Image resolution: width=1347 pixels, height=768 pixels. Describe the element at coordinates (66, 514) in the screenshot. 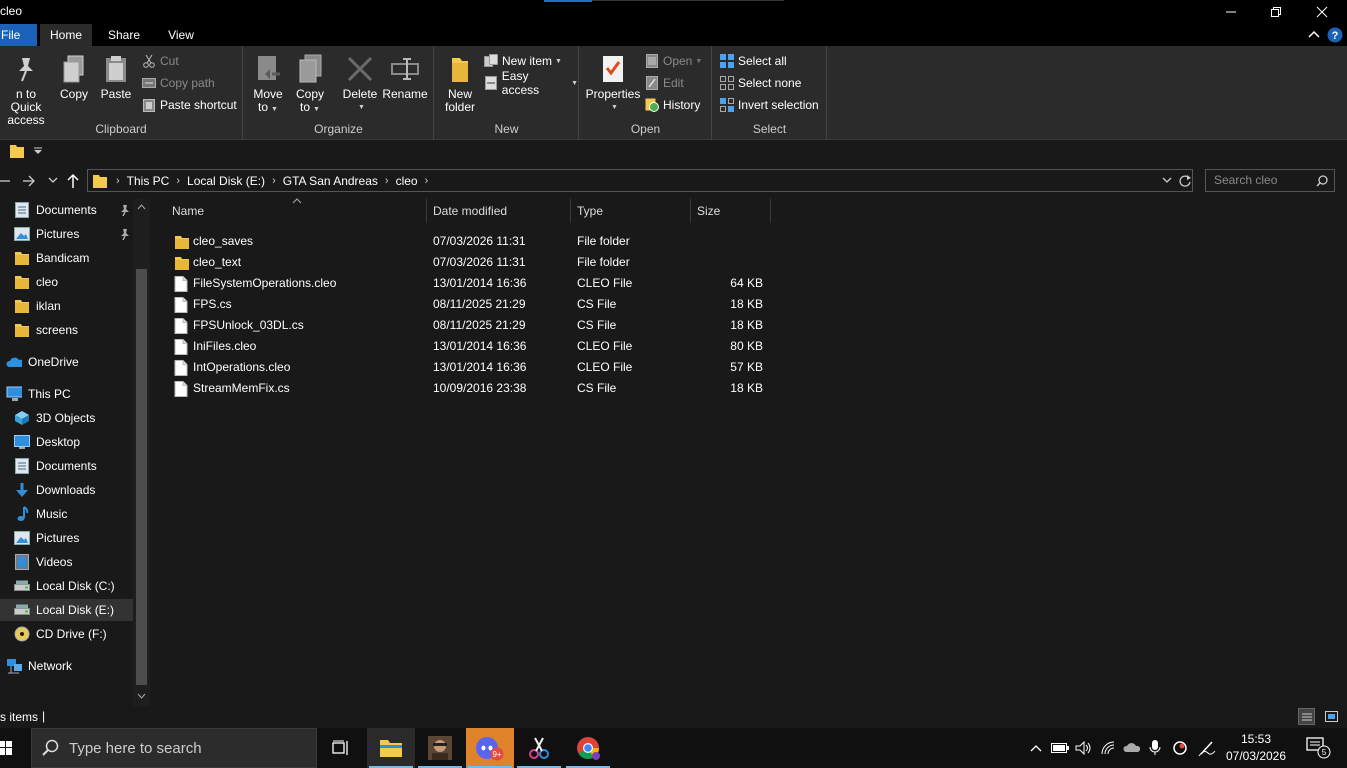

I see `sidebar-item-music: Music` at that location.